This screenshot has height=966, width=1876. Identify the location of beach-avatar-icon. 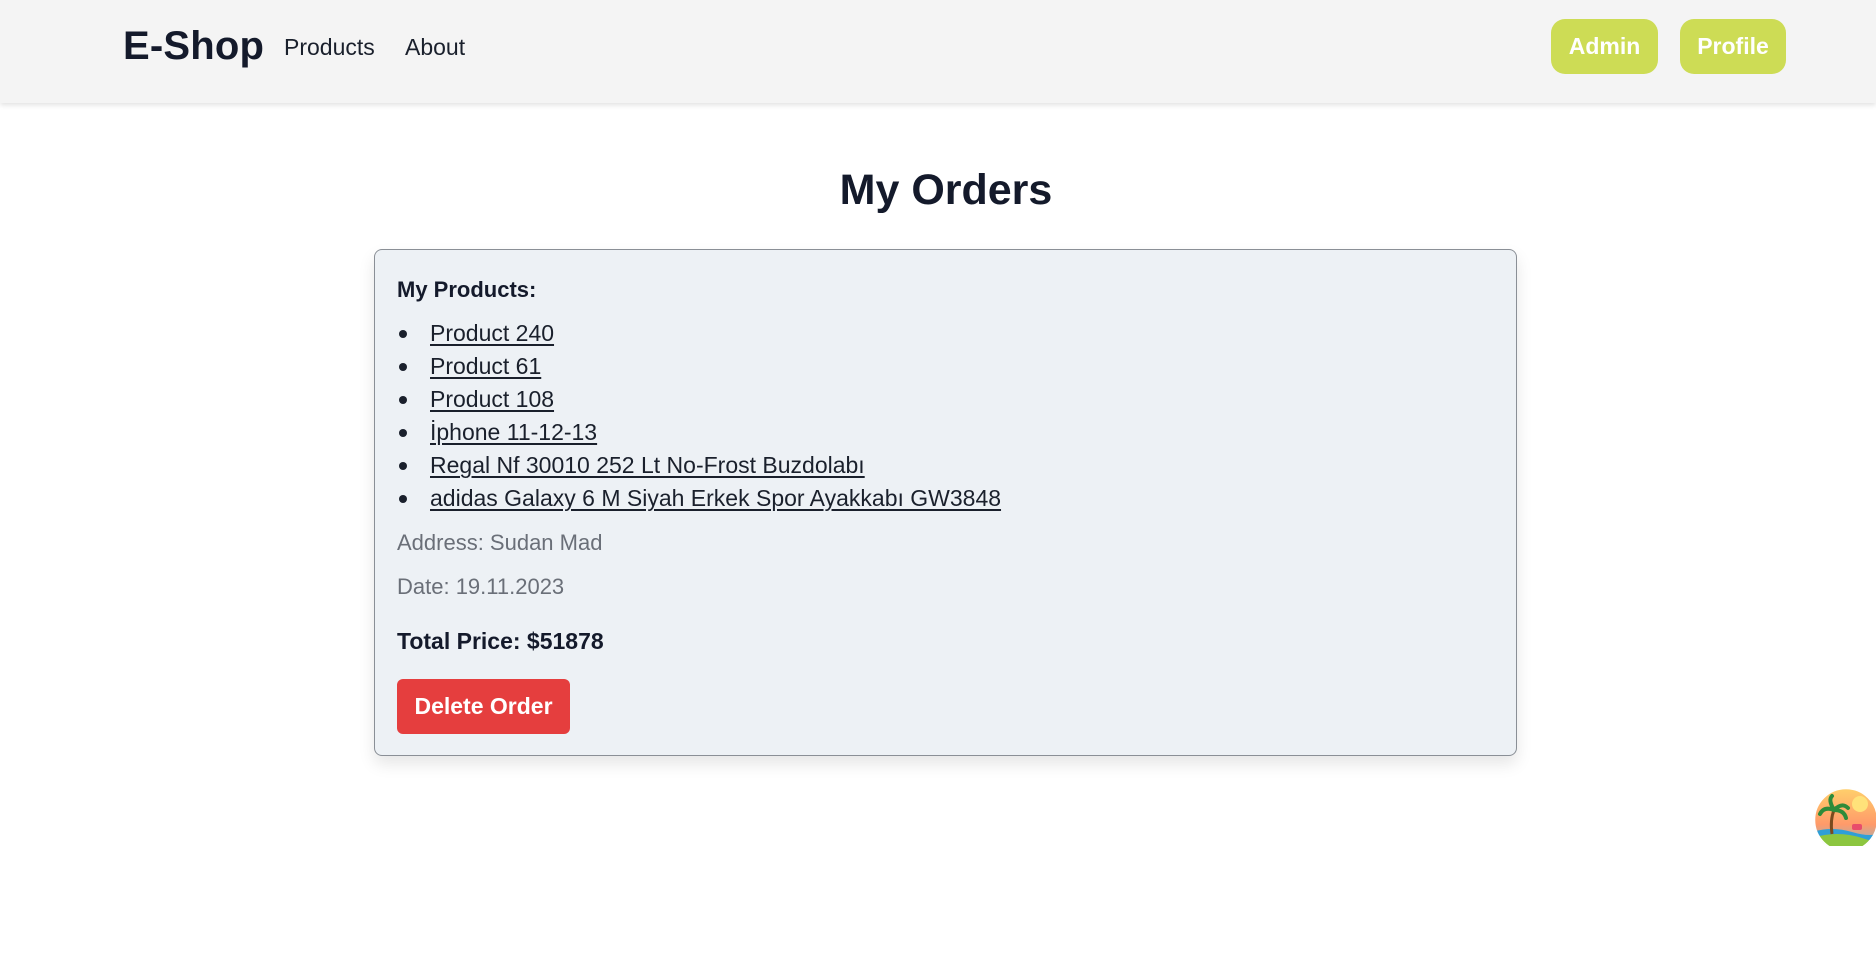
(1844, 816).